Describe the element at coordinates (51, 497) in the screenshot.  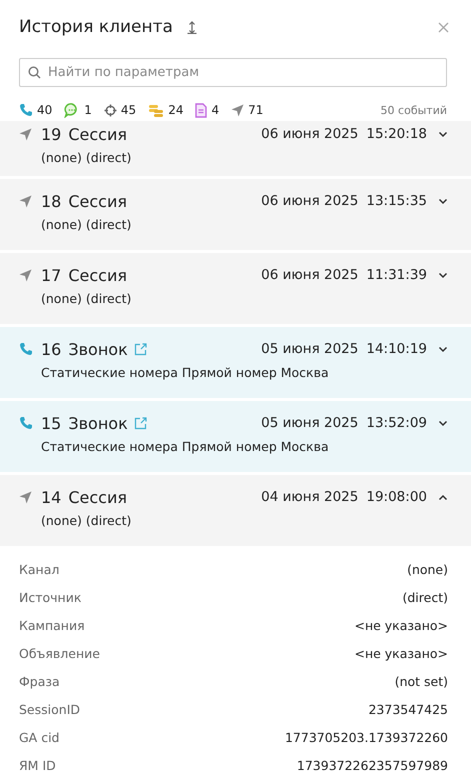
I see `event-number: 14` at that location.